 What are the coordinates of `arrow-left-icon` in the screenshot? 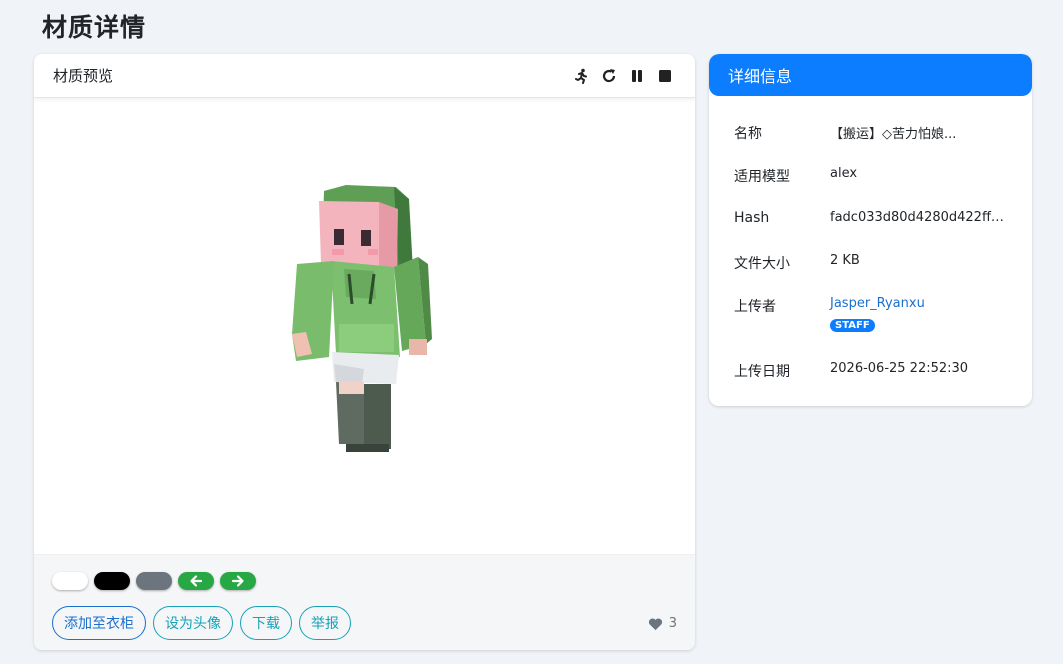 It's located at (196, 581).